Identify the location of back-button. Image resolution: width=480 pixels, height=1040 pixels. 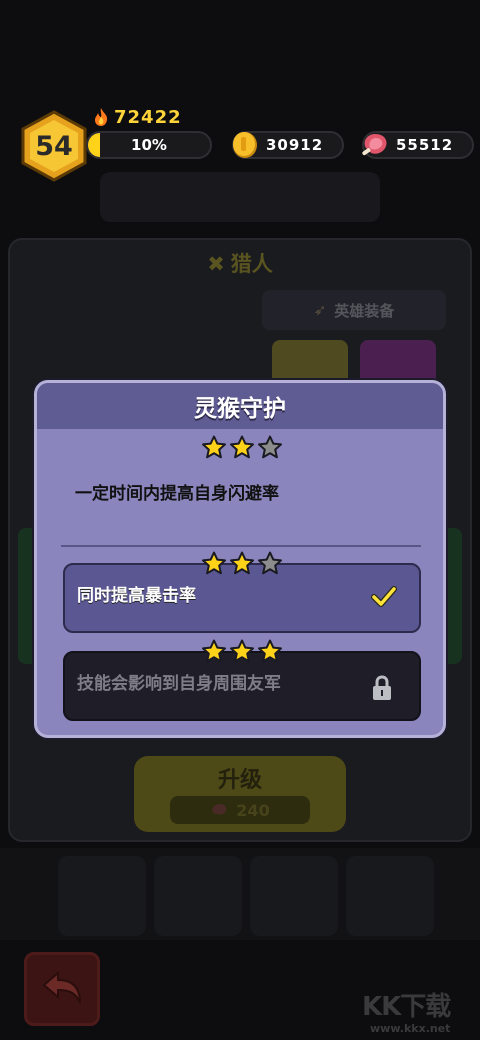
(62, 989).